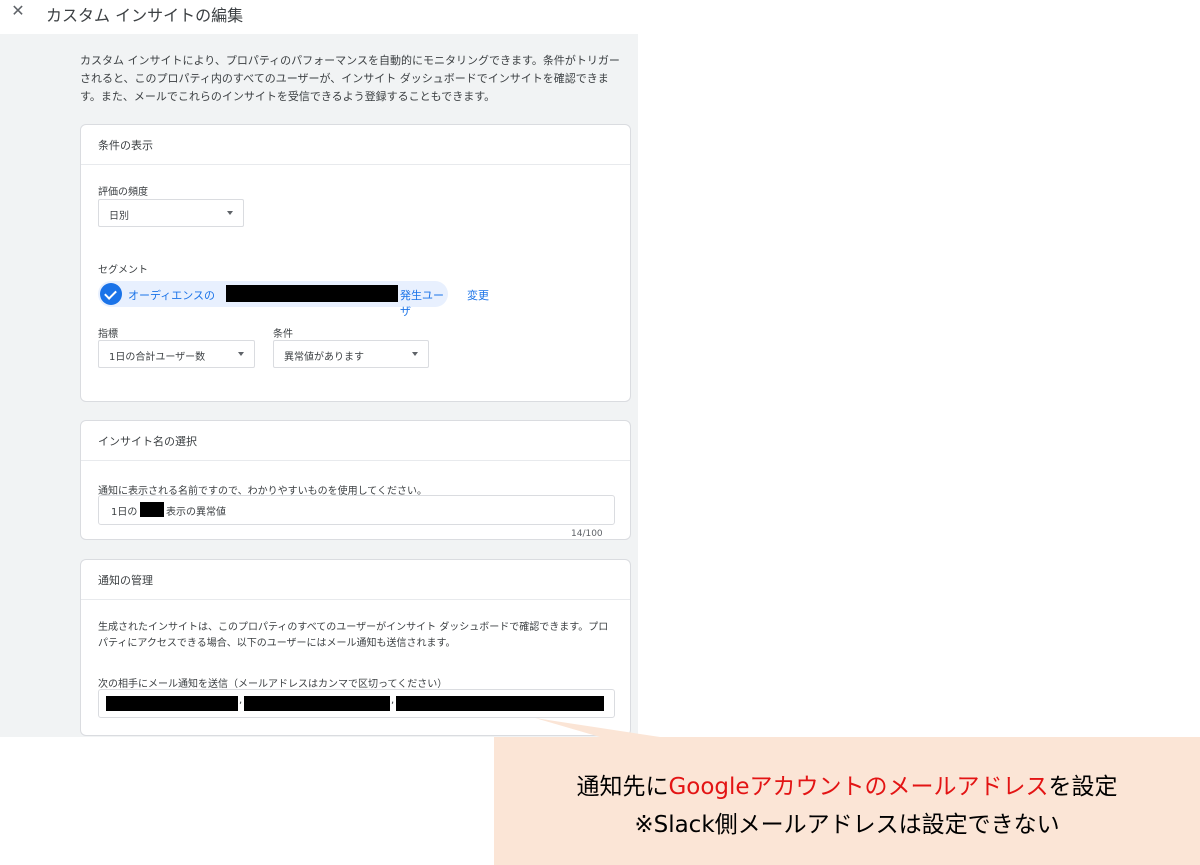 Image resolution: width=1200 pixels, height=865 pixels. Describe the element at coordinates (123, 192) in the screenshot. I see `frequency-label: 評価の頻度` at that location.